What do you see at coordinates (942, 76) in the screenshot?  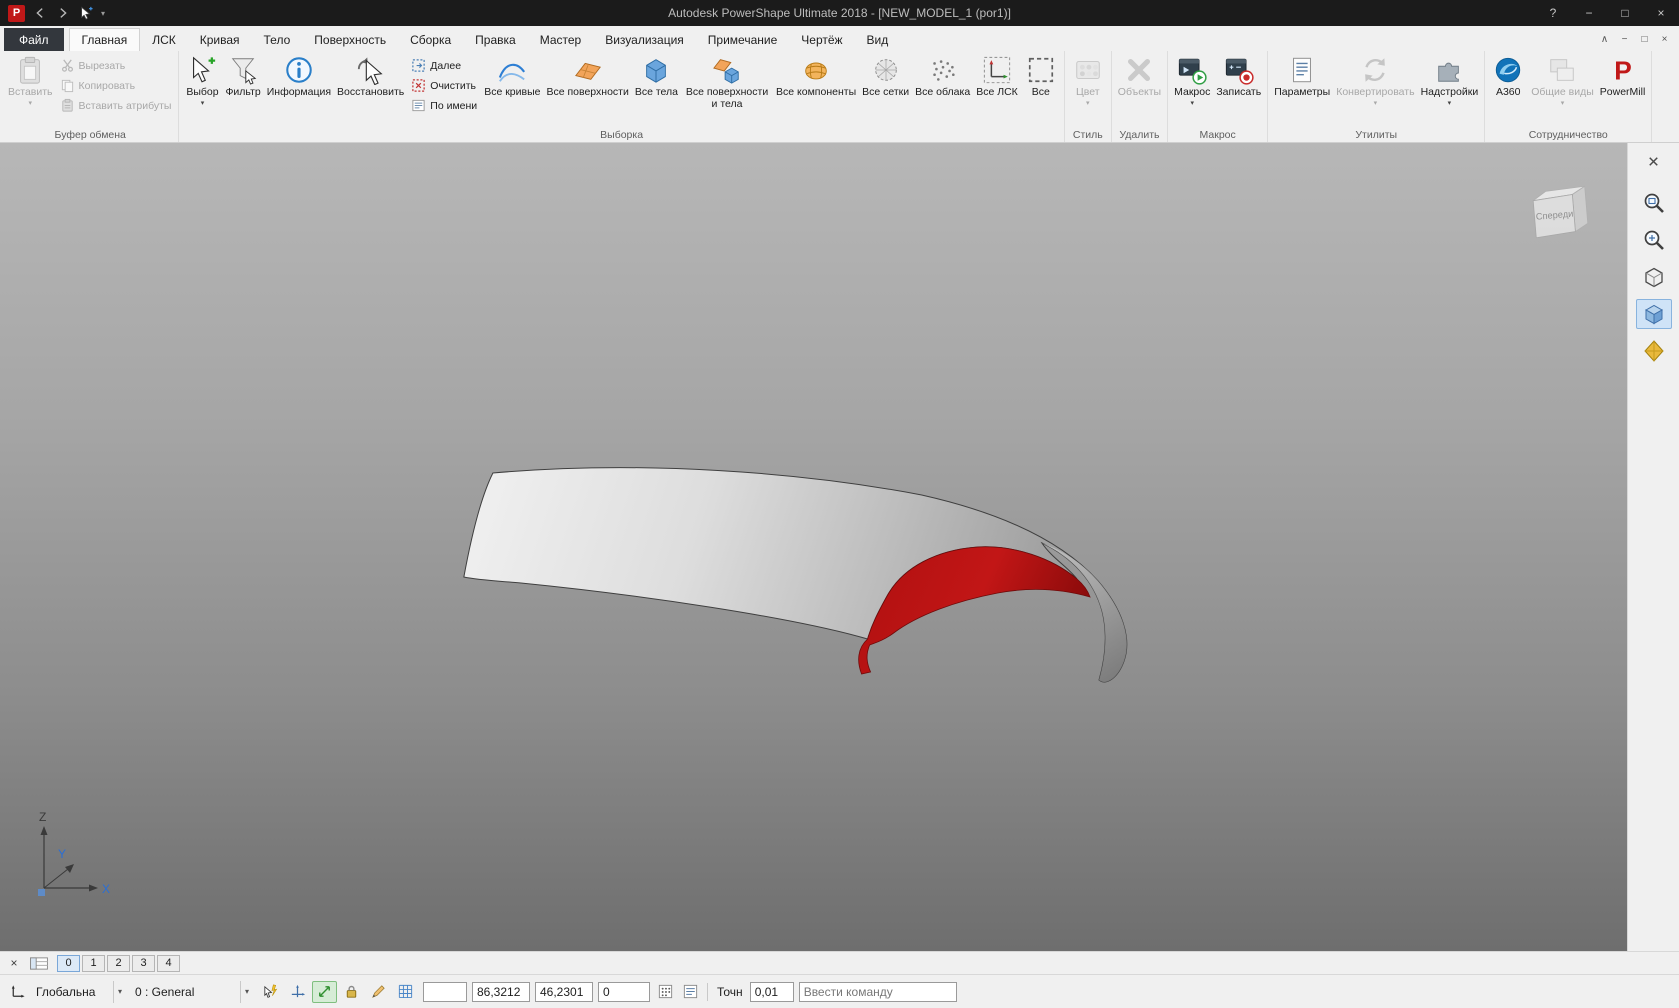 I see `all-clouds-button: Все облака` at bounding box center [942, 76].